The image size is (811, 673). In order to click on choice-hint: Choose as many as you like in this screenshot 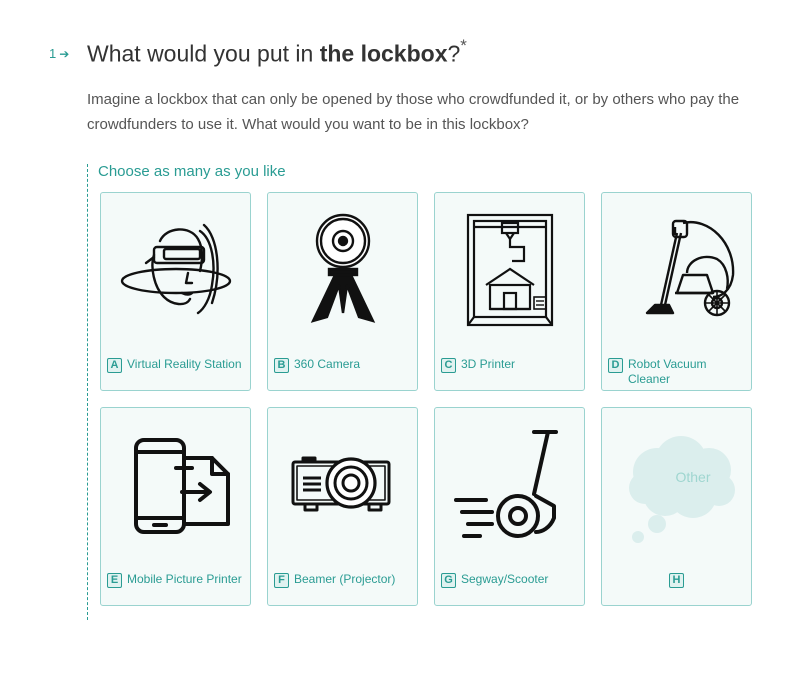, I will do `click(192, 171)`.